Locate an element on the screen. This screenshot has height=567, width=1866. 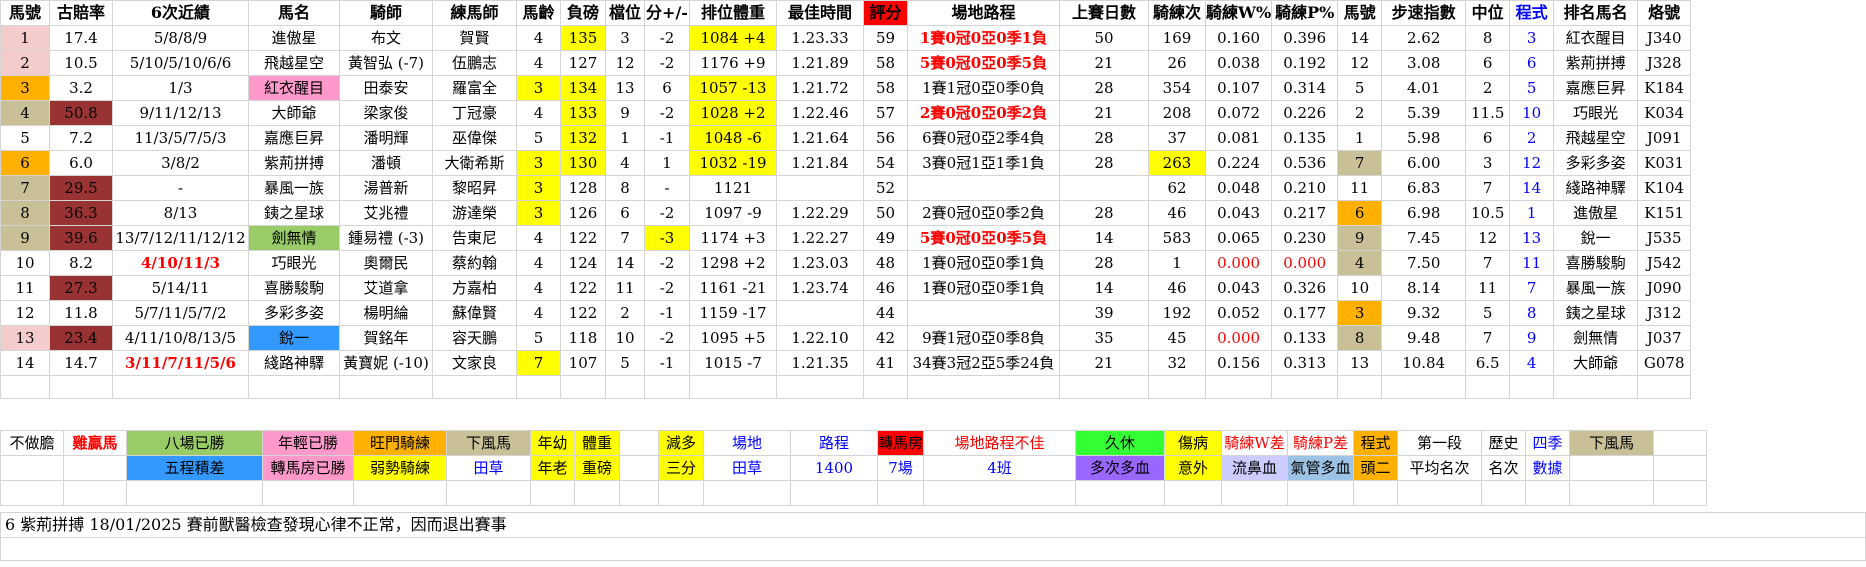
cell-course-distance: 1賽0冠0亞0季1負 is located at coordinates (983, 288).